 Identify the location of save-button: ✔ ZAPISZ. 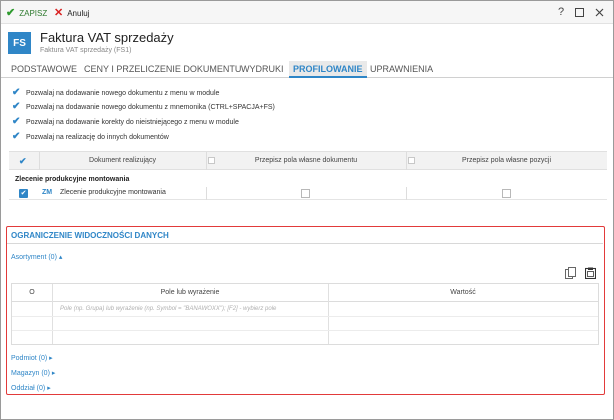
(26, 13).